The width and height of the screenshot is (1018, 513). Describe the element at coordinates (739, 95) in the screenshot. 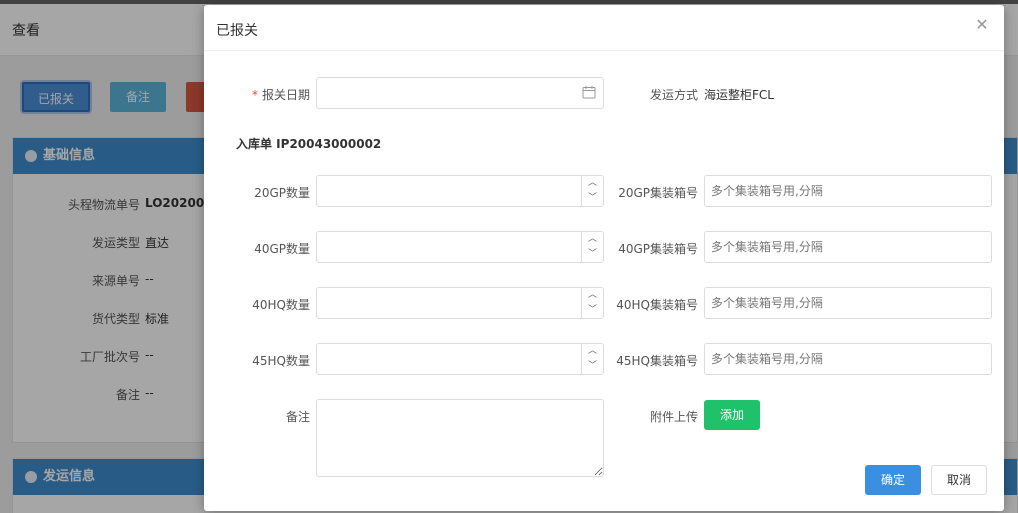

I see `ship-method-value: 海运整柜FCL` at that location.